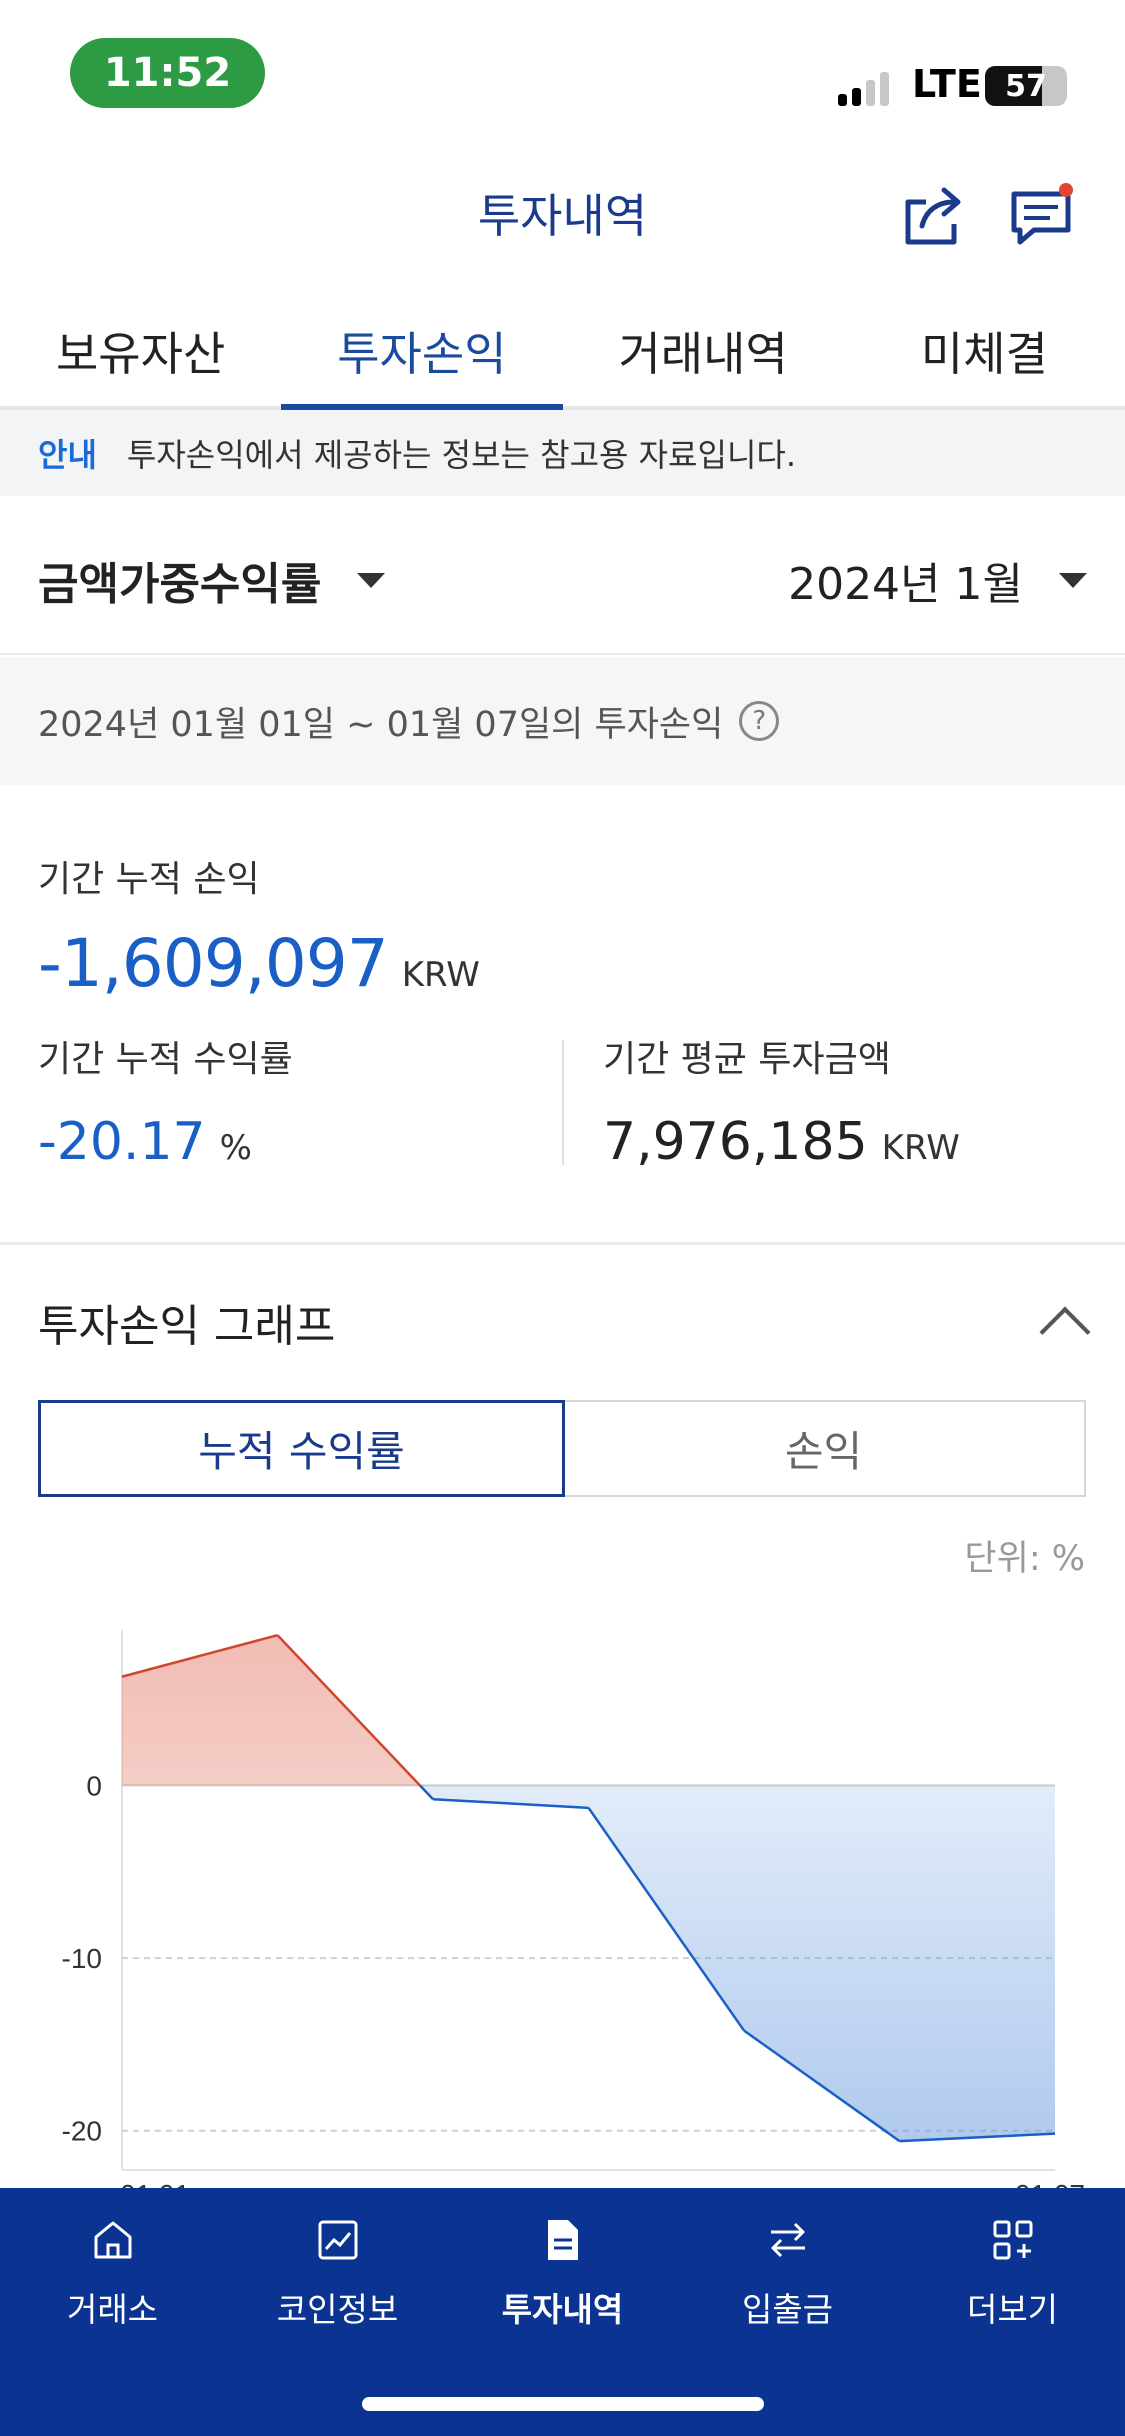 Image resolution: width=1125 pixels, height=2436 pixels. What do you see at coordinates (1012, 2240) in the screenshot?
I see `more-icon` at bounding box center [1012, 2240].